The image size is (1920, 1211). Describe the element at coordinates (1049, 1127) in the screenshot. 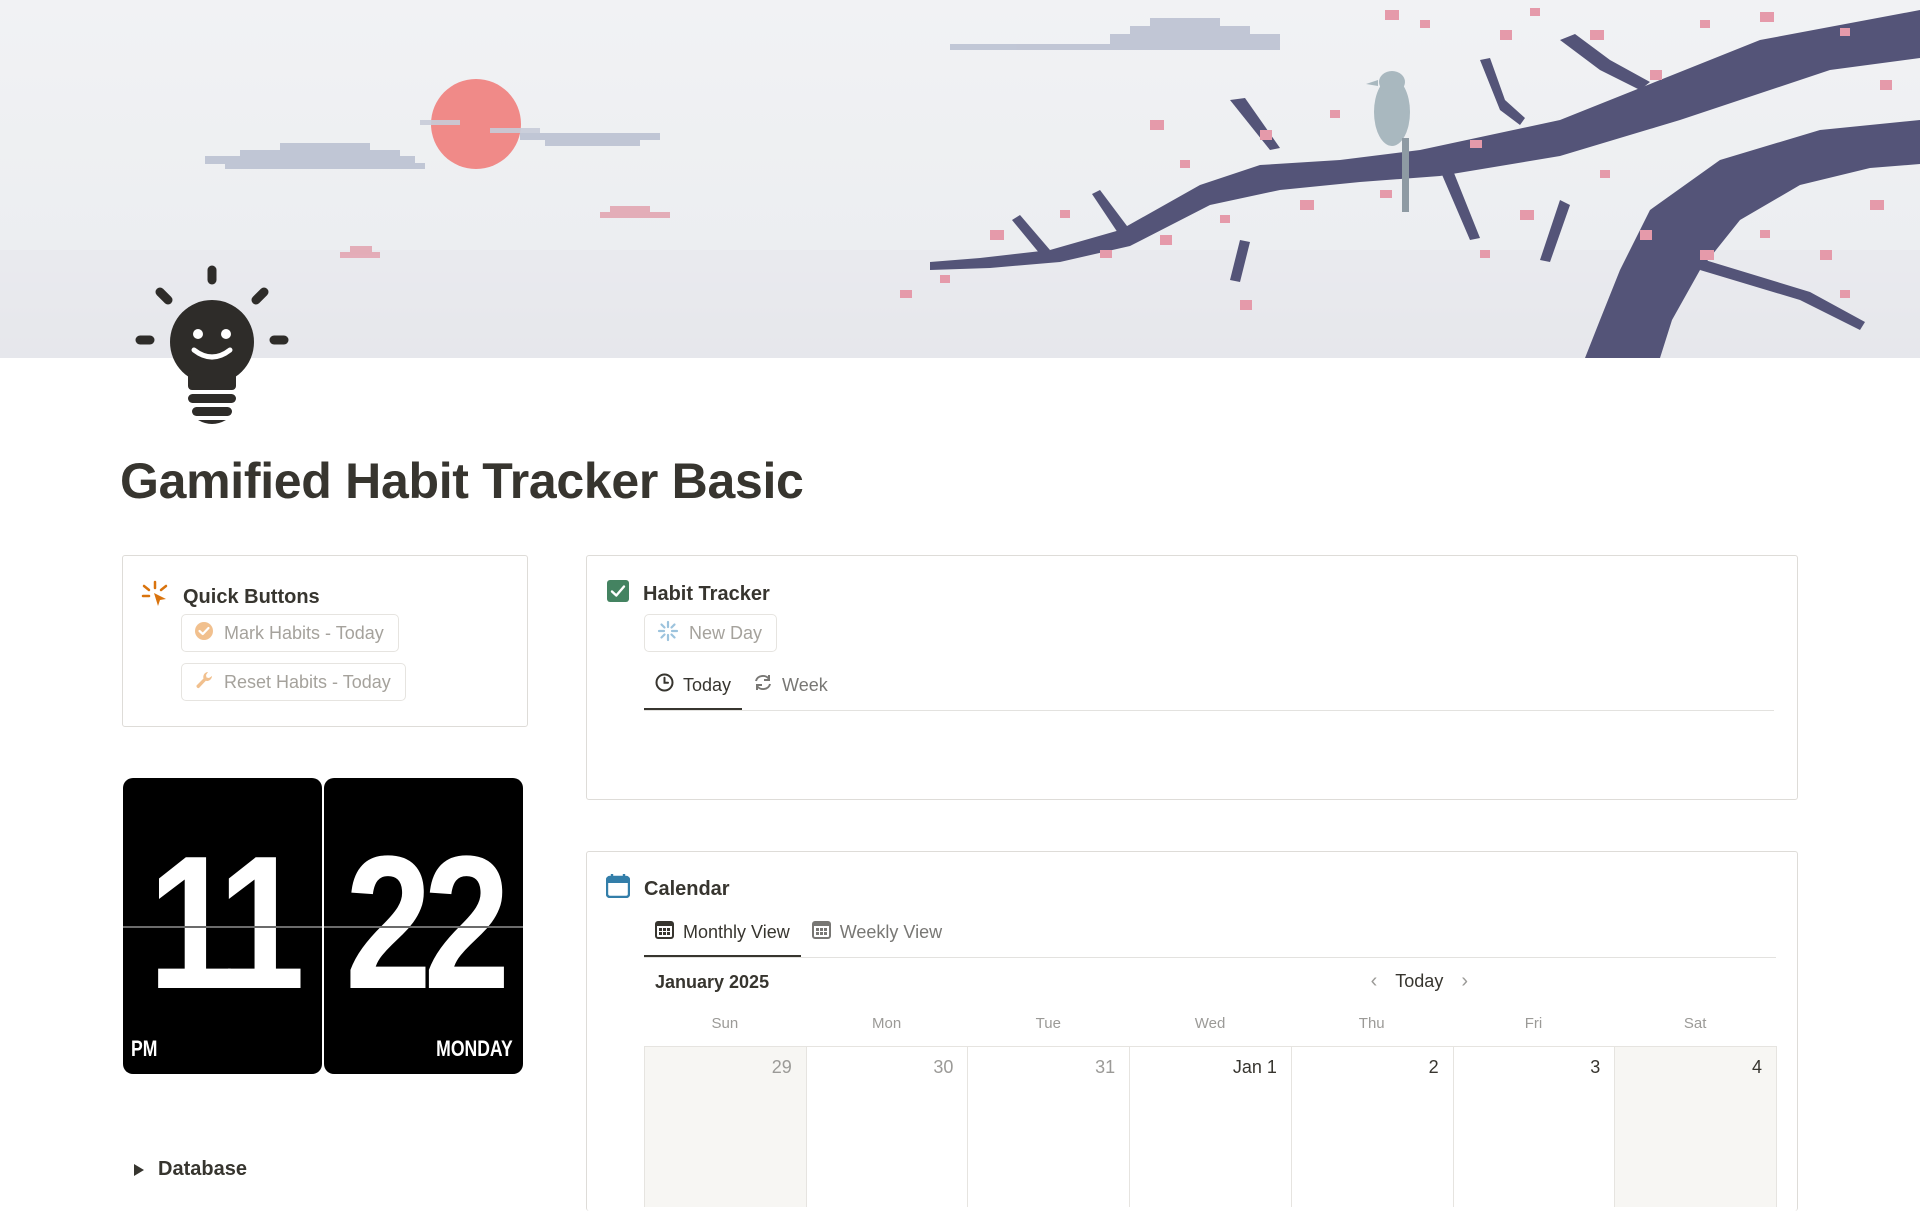

I see `calendar-day-cell: 31` at that location.